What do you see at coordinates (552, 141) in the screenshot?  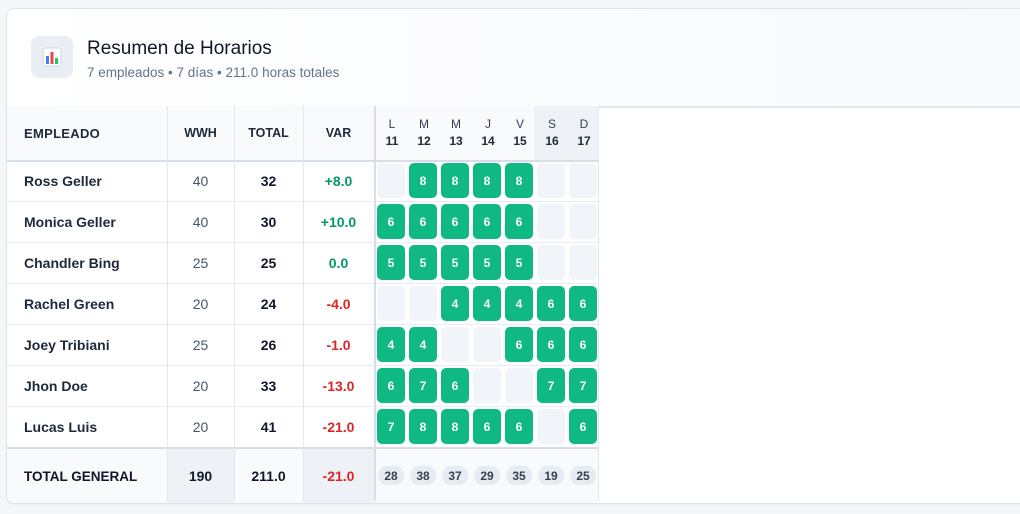 I see `day-number: 16` at bounding box center [552, 141].